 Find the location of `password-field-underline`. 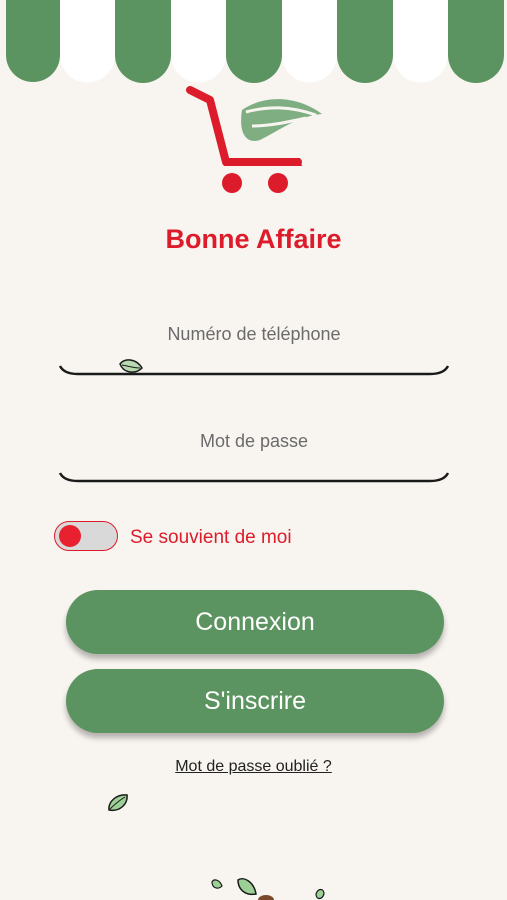

password-field-underline is located at coordinates (254, 477).